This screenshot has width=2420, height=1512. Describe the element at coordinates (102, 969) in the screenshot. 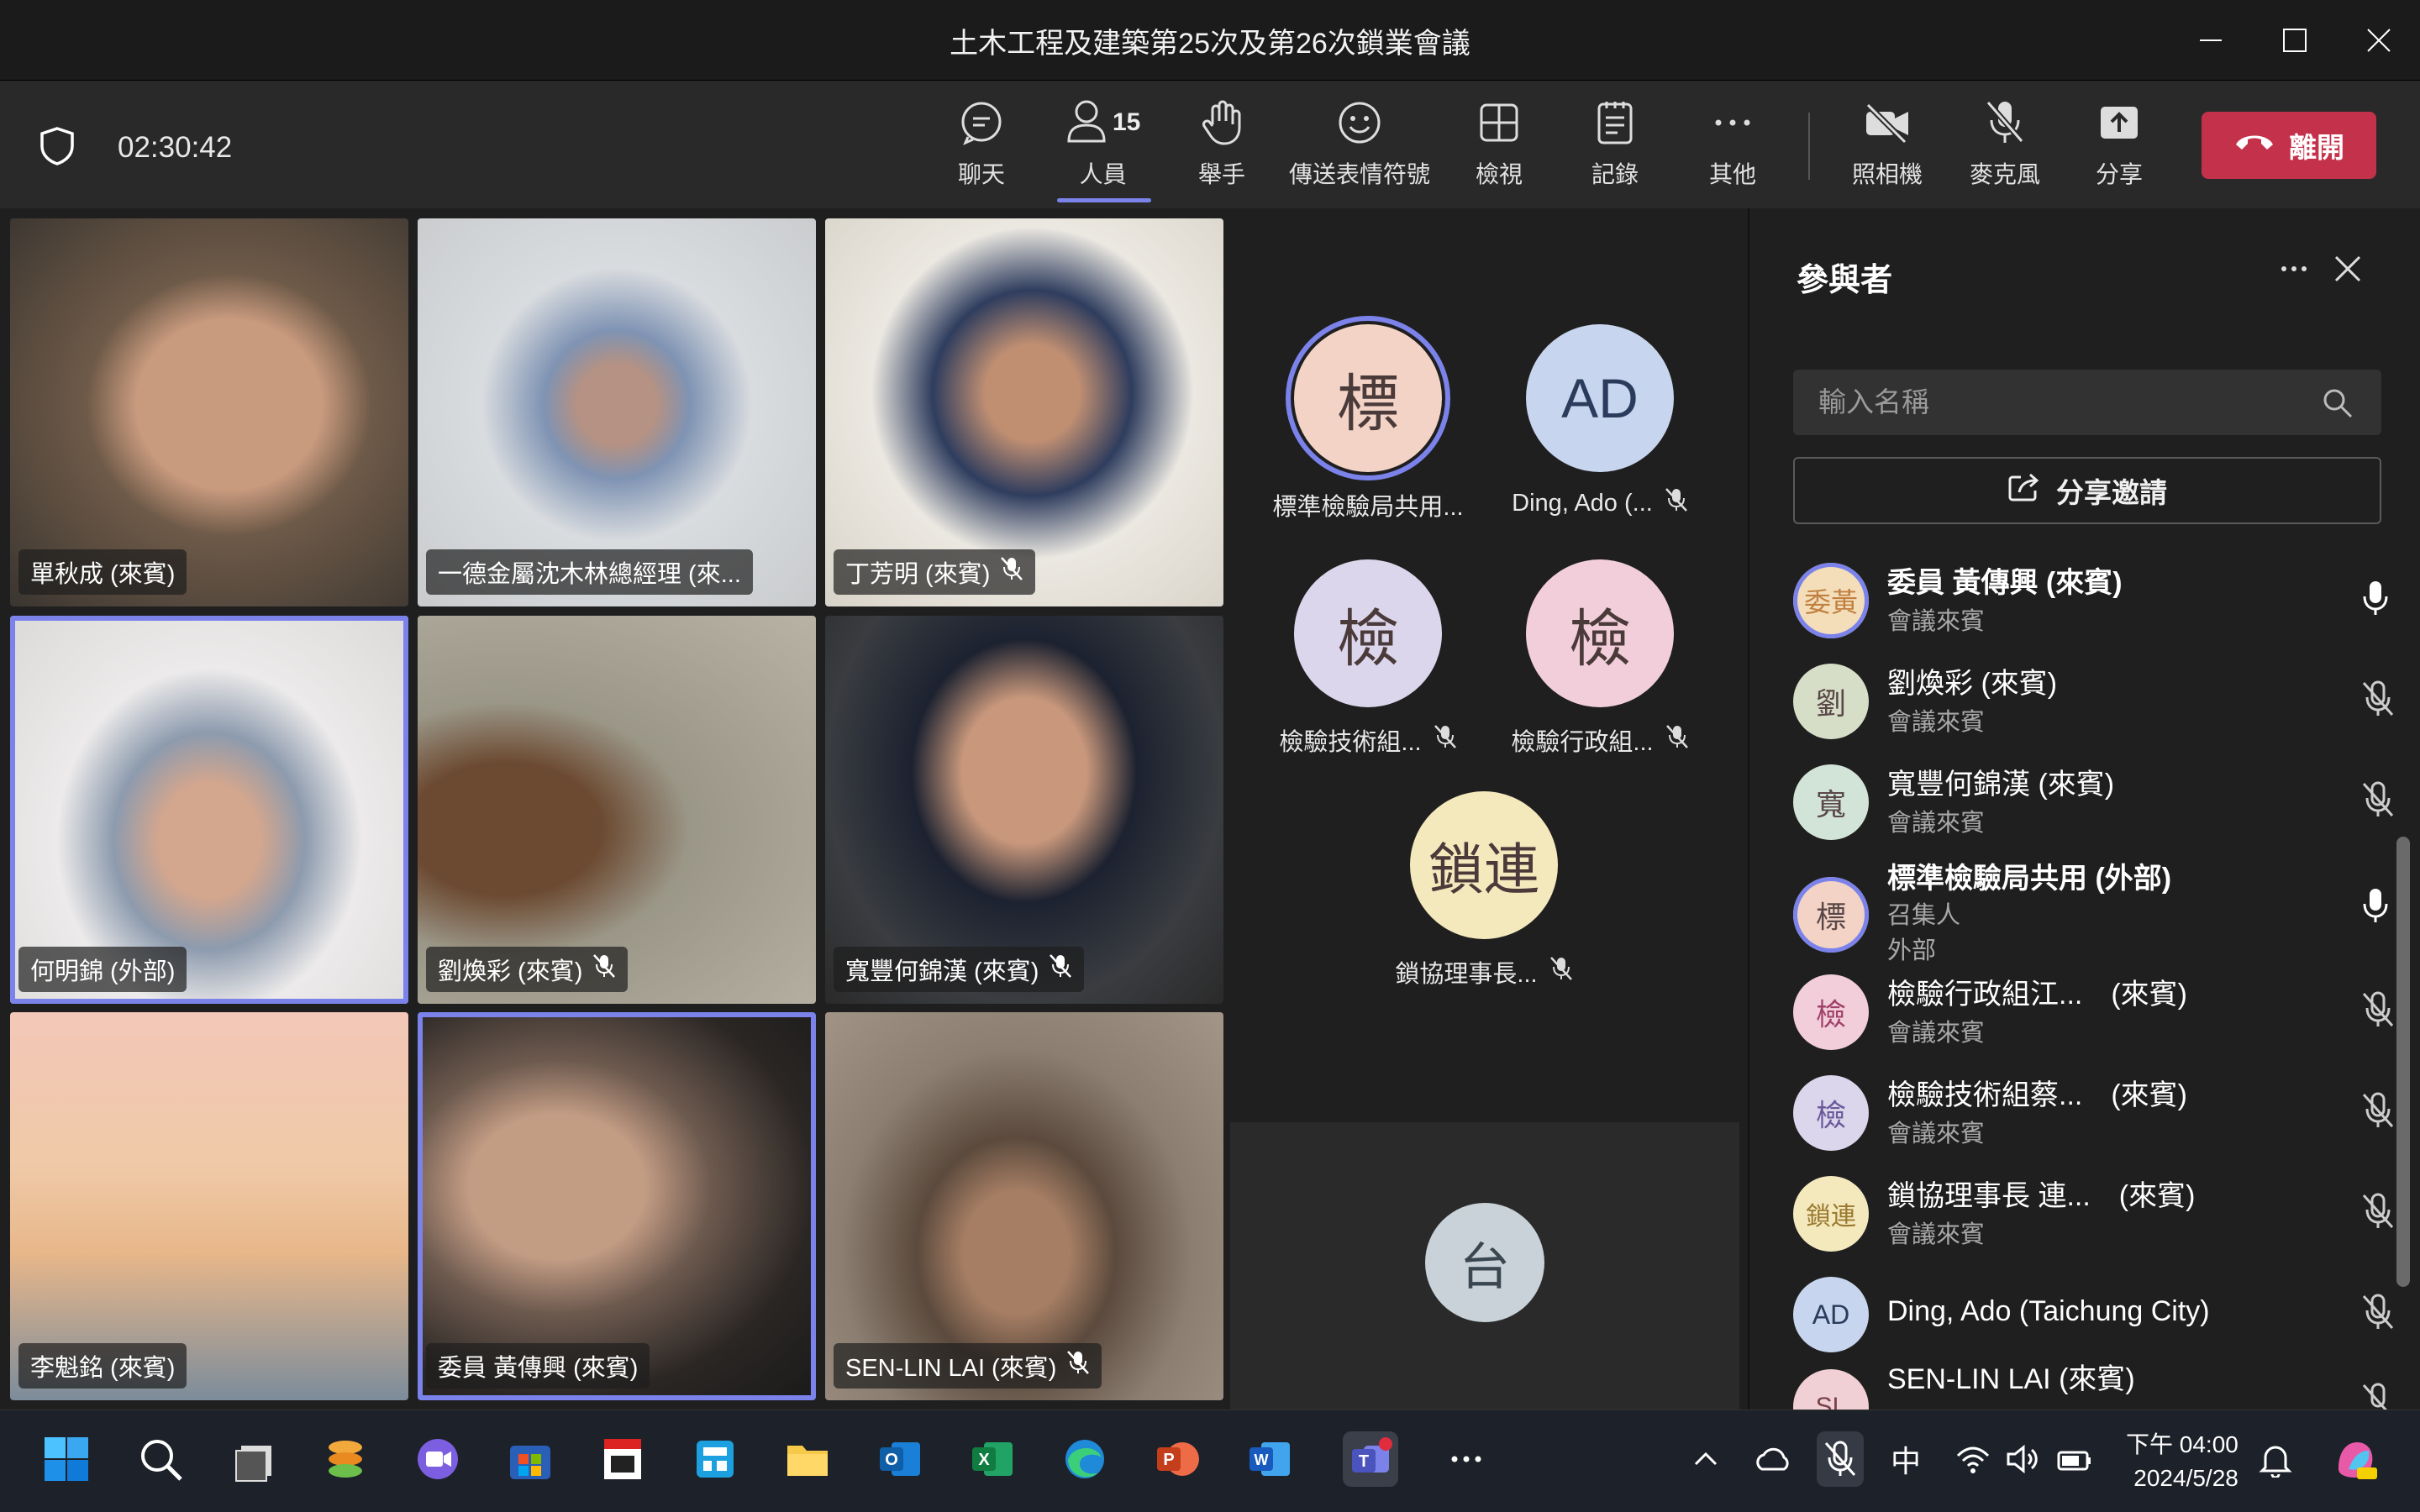

I see `tile-name-label: 何明錦 (外部)` at that location.